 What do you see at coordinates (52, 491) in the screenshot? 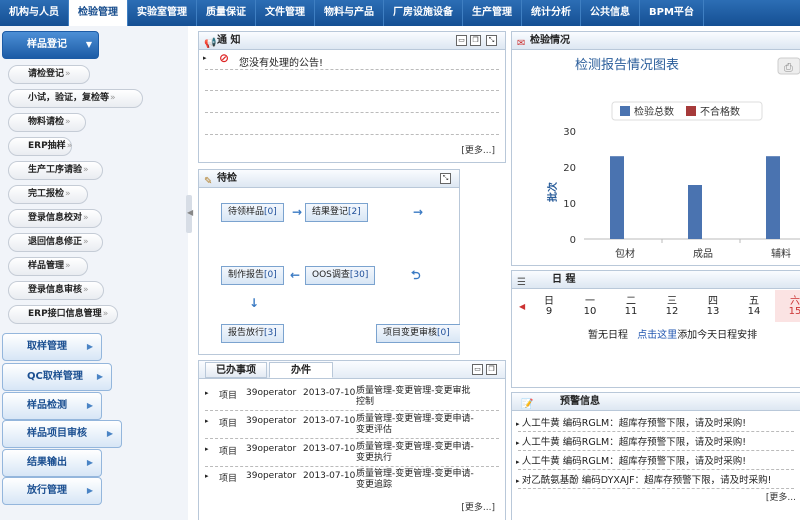
I see `sidebar-section: 放行管理 ▶` at bounding box center [52, 491].